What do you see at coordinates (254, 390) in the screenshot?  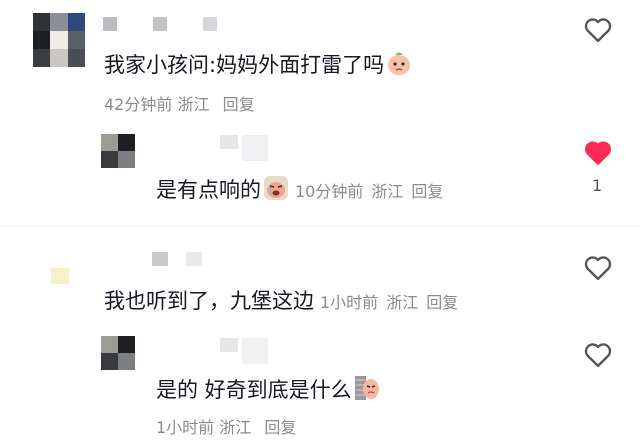 I see `comment-body: 是的 好奇到底是什么` at bounding box center [254, 390].